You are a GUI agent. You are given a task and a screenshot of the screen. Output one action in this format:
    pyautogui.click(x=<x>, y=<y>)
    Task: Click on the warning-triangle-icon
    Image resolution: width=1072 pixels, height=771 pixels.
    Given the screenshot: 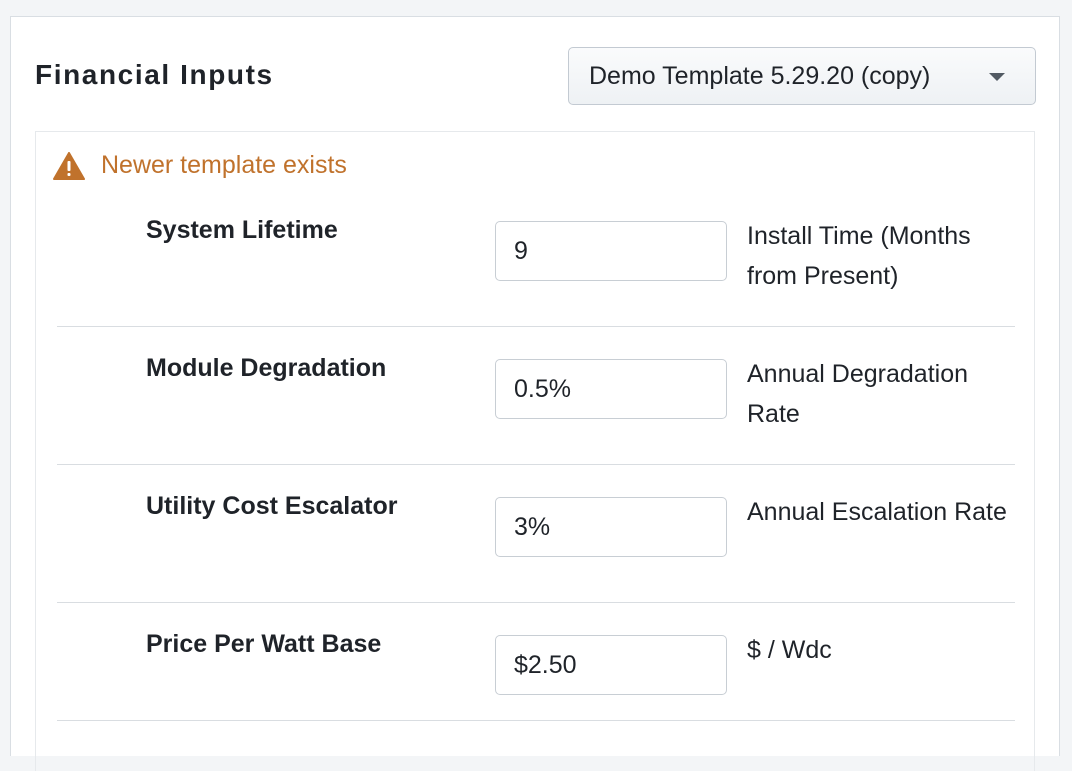 What is the action you would take?
    pyautogui.click(x=69, y=165)
    